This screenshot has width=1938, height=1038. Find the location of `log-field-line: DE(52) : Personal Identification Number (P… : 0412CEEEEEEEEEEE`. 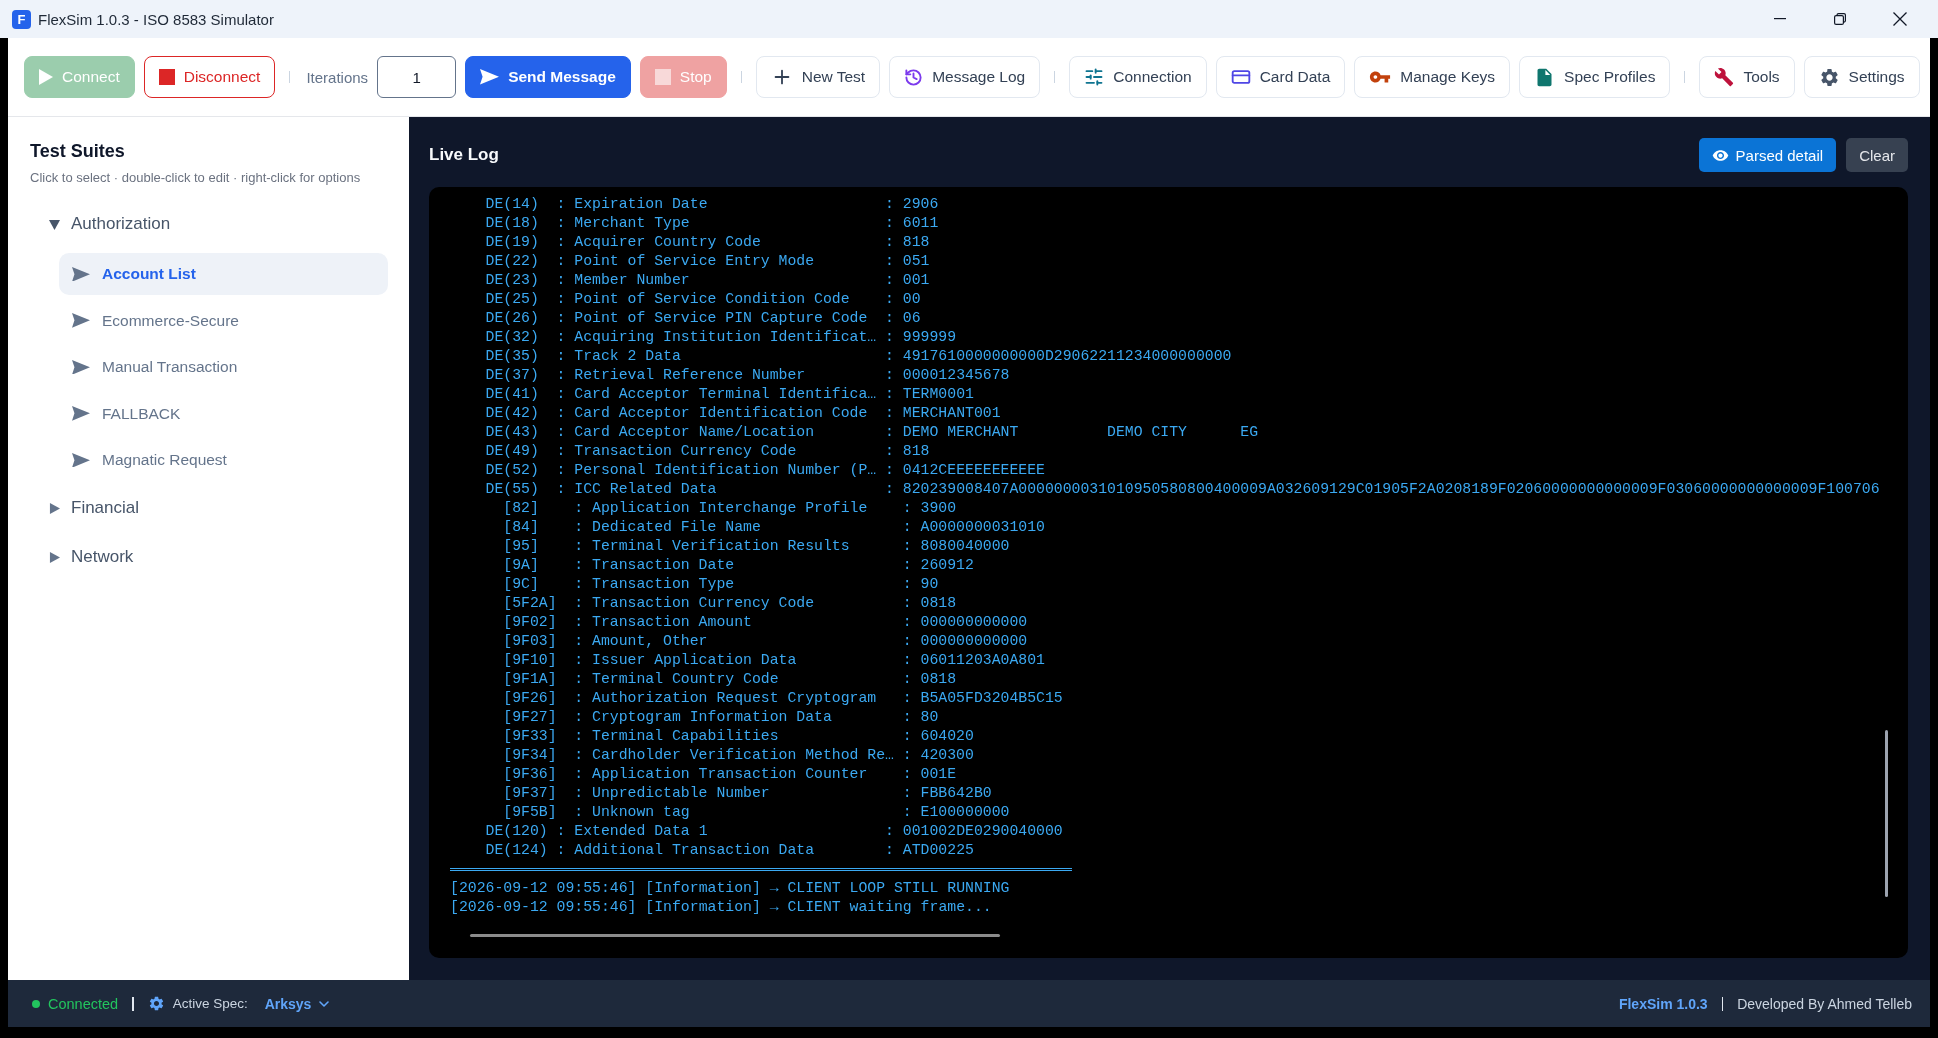

log-field-line: DE(52) : Personal Identification Number (P… : 0412CEEEEEEEEEEE is located at coordinates (765, 470).